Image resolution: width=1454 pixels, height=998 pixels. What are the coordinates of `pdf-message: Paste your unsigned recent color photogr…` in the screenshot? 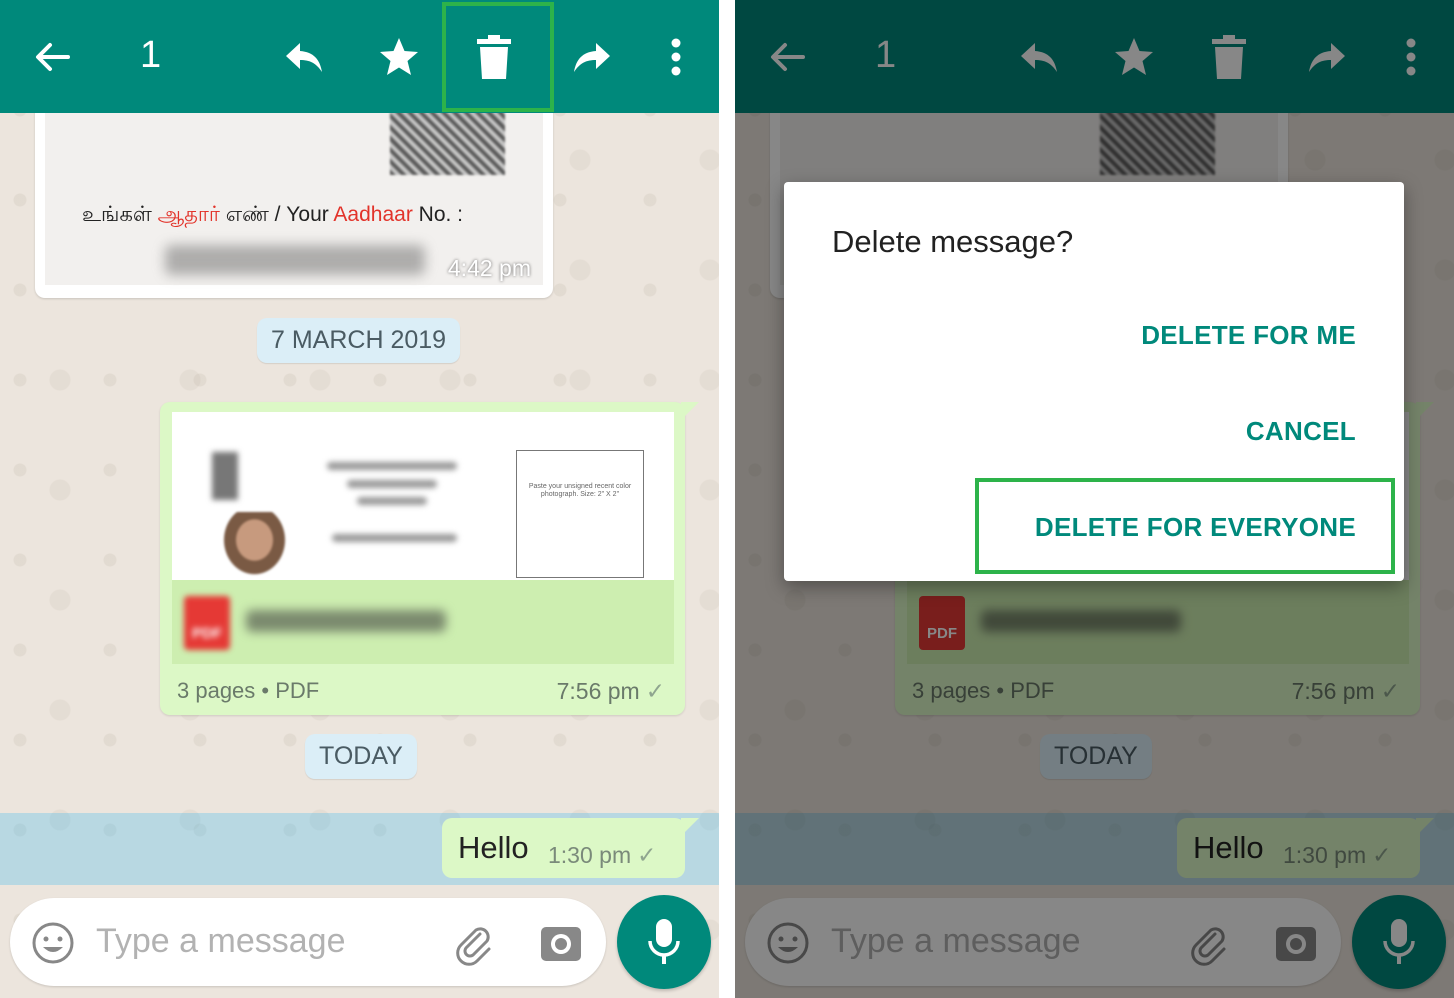 It's located at (429, 558).